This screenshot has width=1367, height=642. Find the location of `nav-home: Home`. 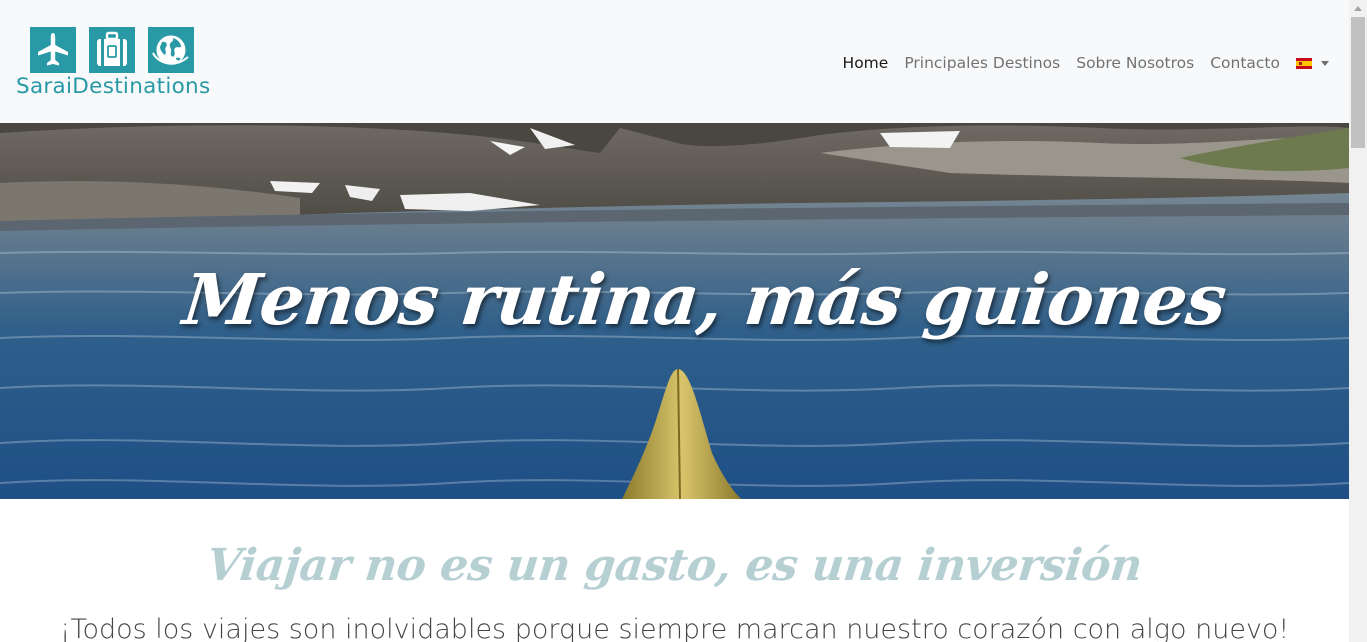

nav-home: Home is located at coordinates (866, 63).